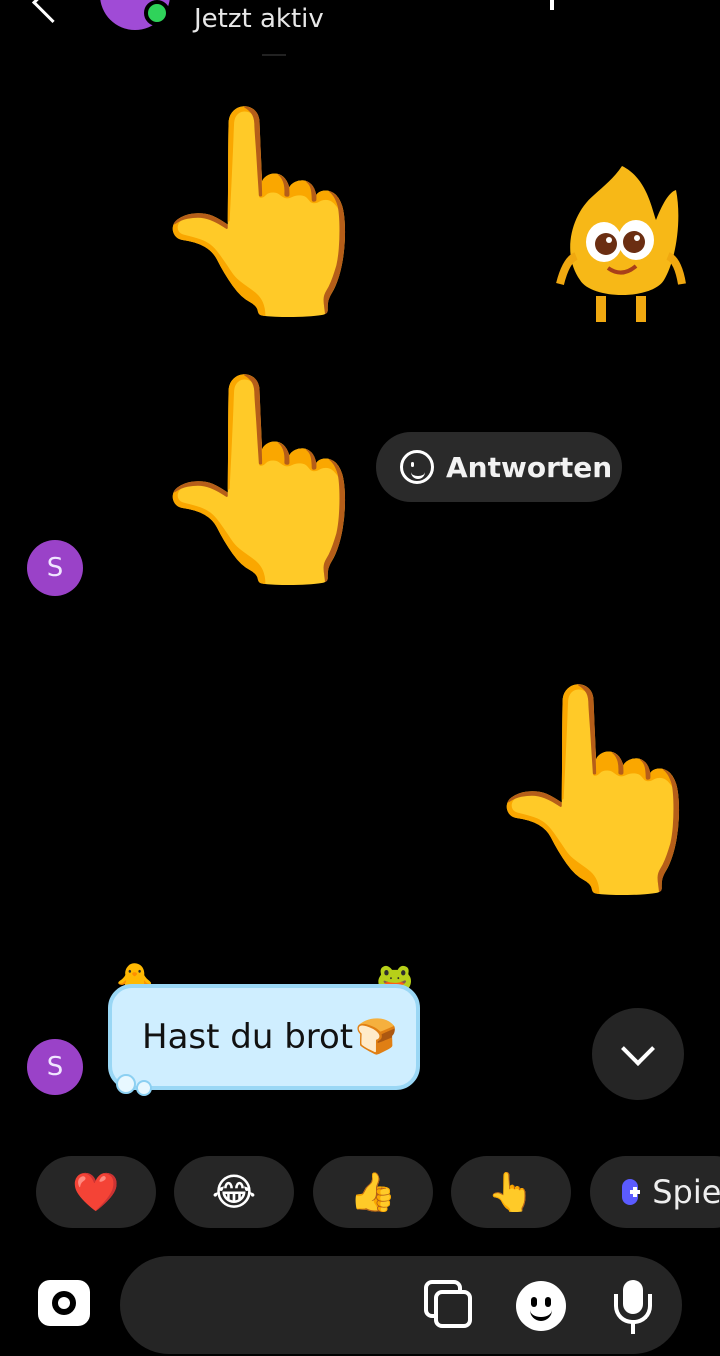 This screenshot has width=720, height=1356. Describe the element at coordinates (686, 1192) in the screenshot. I see `games-label: Spiele` at that location.